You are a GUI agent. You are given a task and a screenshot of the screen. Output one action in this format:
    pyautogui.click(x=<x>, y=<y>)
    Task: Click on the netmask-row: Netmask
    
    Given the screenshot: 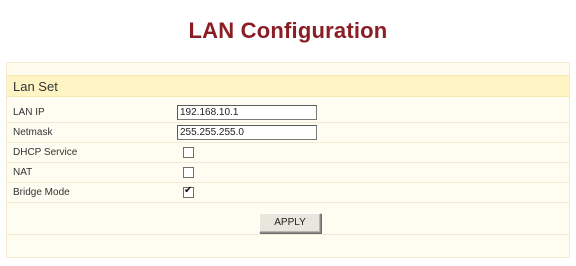 What is the action you would take?
    pyautogui.click(x=288, y=133)
    